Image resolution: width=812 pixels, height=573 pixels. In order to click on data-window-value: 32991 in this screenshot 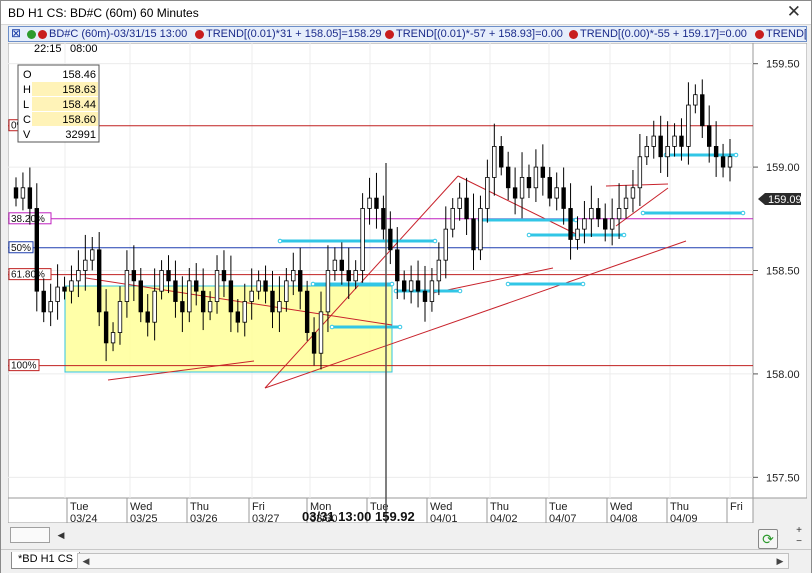, I will do `click(80, 135)`.